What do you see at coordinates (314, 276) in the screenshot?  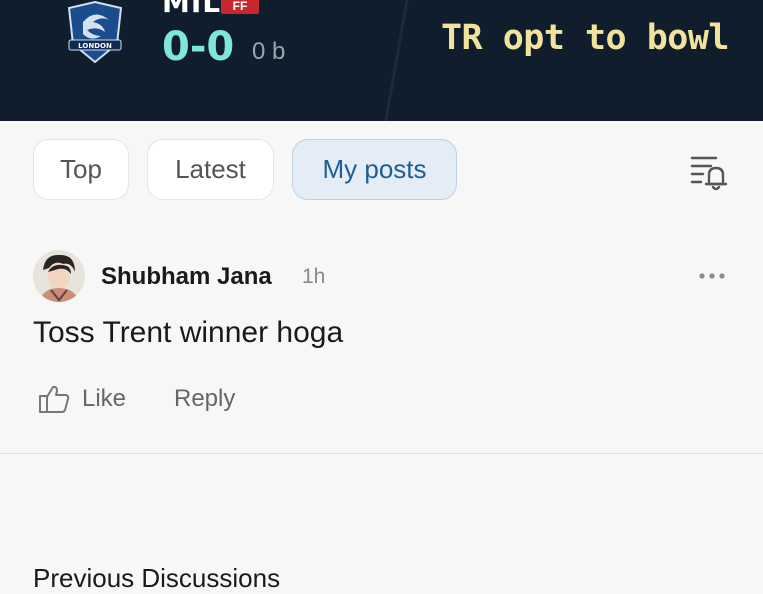 I see `post-time: 1h` at bounding box center [314, 276].